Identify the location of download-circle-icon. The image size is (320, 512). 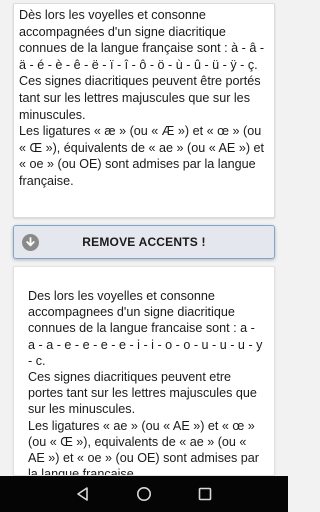
(30, 242).